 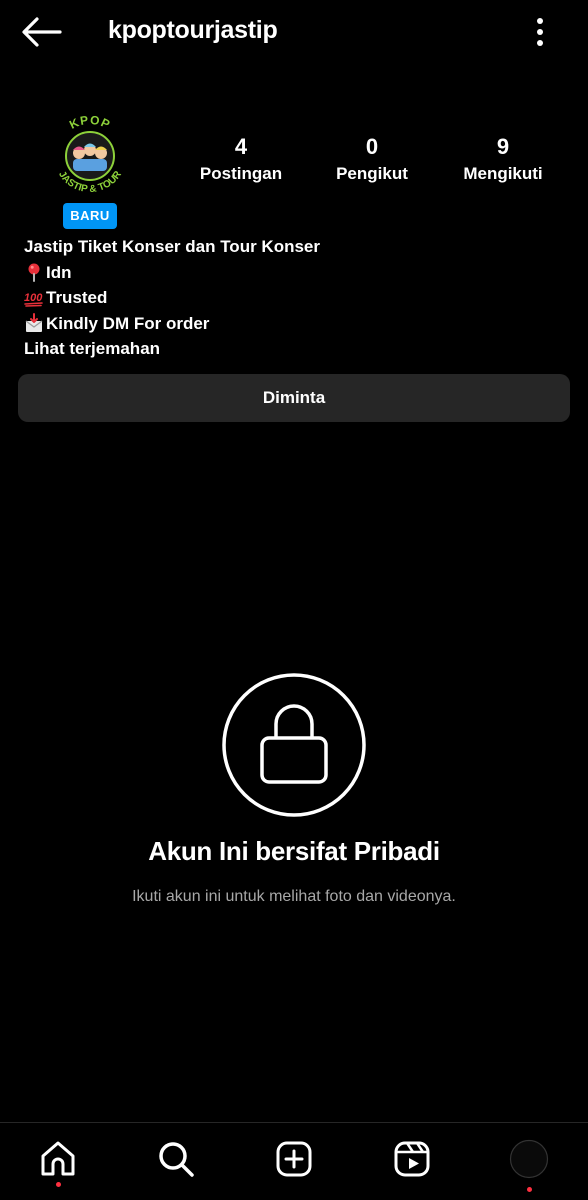 I want to click on svg-text: 100, so click(x=33, y=298).